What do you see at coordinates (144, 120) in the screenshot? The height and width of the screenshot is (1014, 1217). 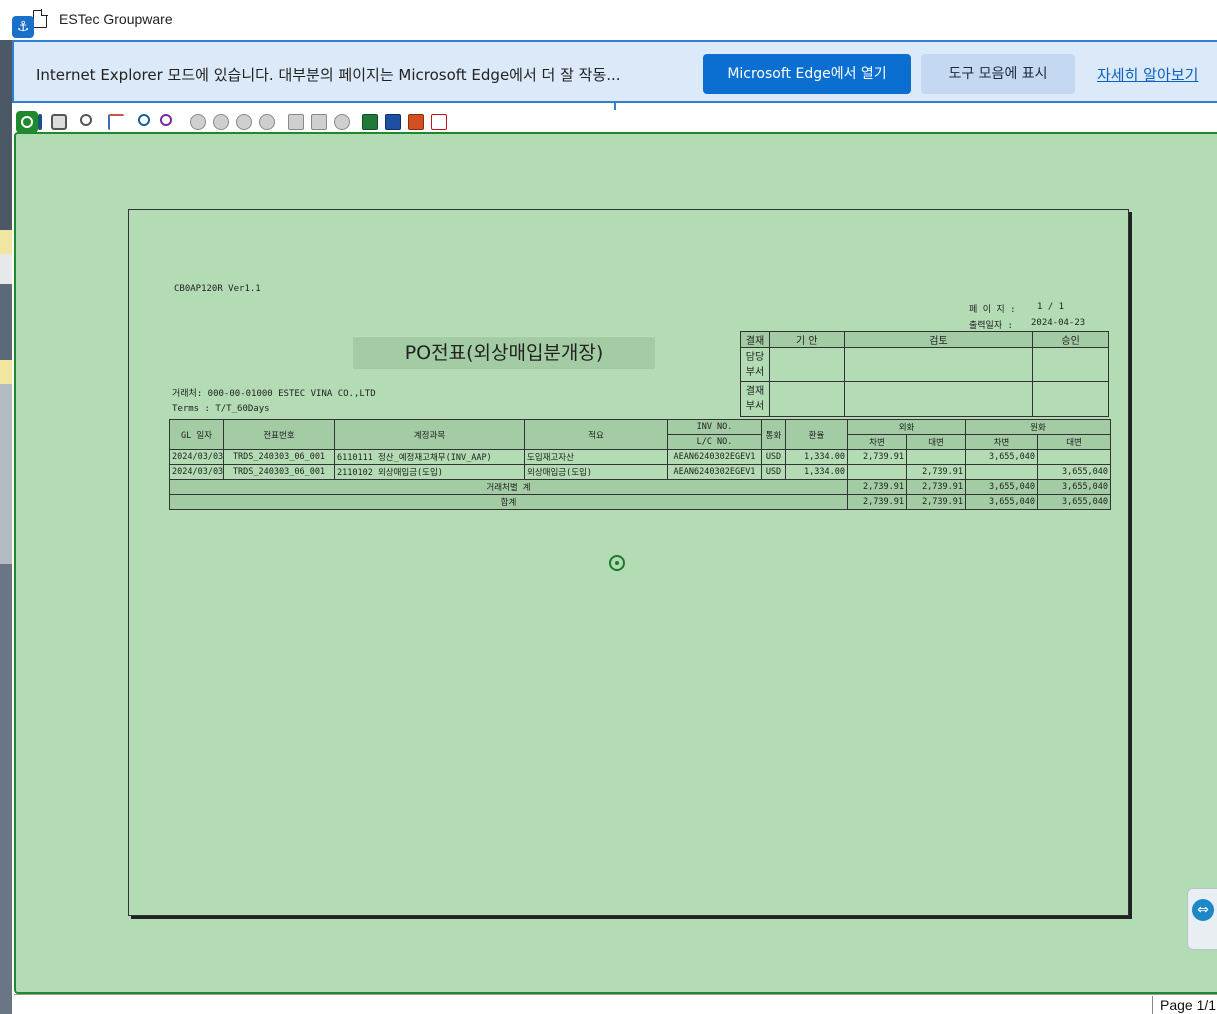 I see `find-icon` at bounding box center [144, 120].